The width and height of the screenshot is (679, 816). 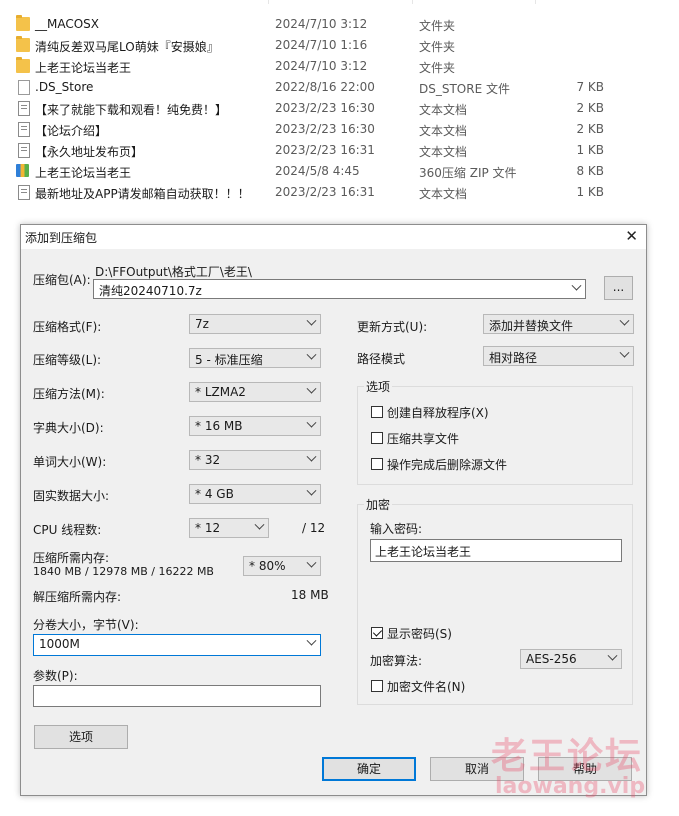 What do you see at coordinates (123, 571) in the screenshot?
I see `memory-detail: 1840 MB / 12978 MB / 16222 MB` at bounding box center [123, 571].